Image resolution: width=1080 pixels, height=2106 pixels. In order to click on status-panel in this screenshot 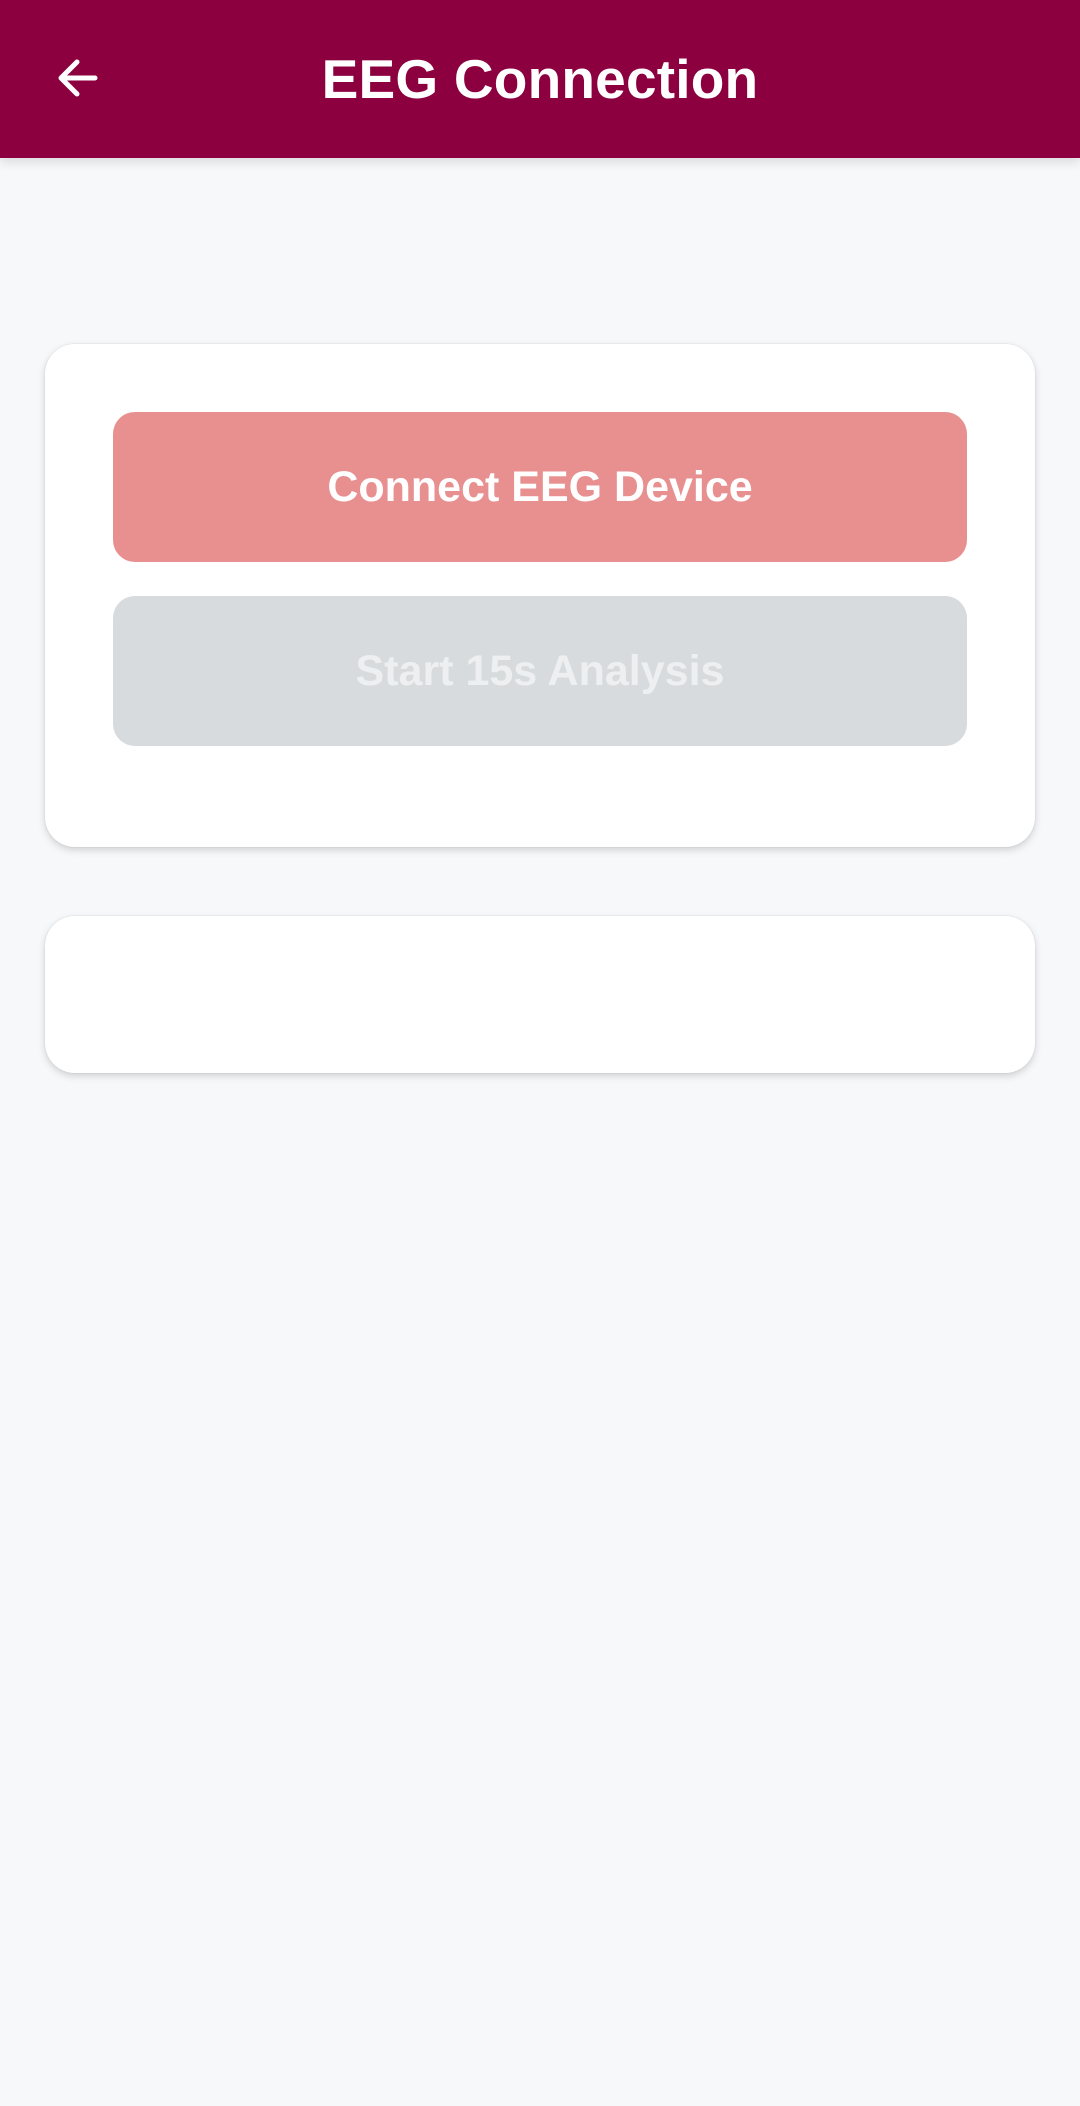, I will do `click(540, 994)`.